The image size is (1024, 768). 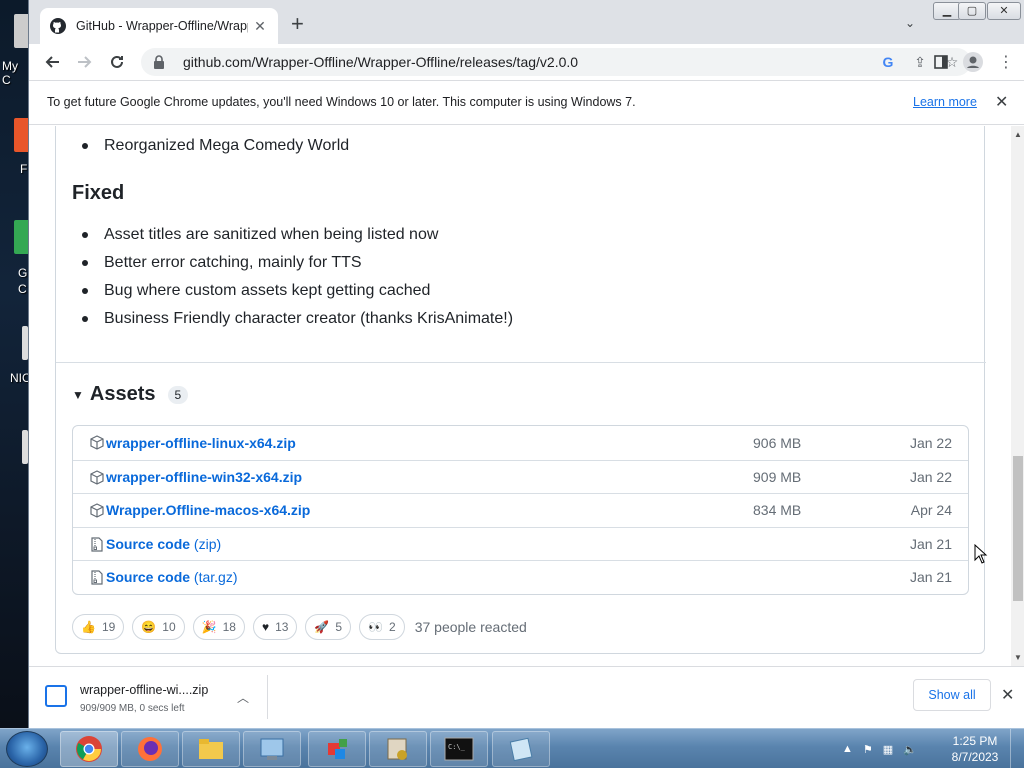 I want to click on show-desktop-button, so click(x=1017, y=748).